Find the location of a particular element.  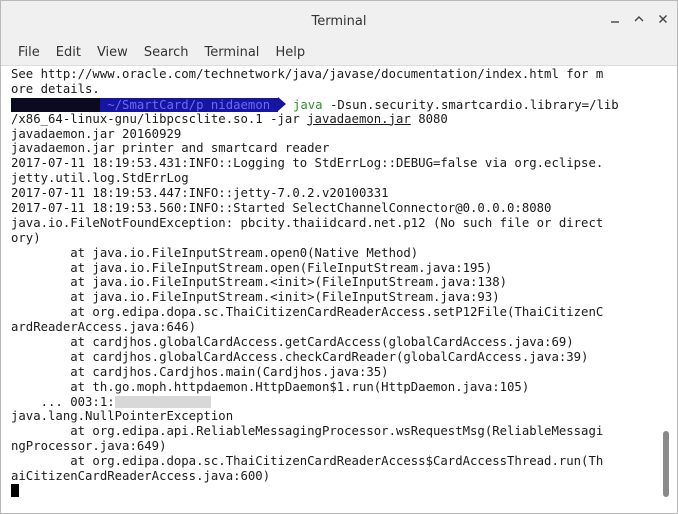

command-name: java is located at coordinates (307, 104).